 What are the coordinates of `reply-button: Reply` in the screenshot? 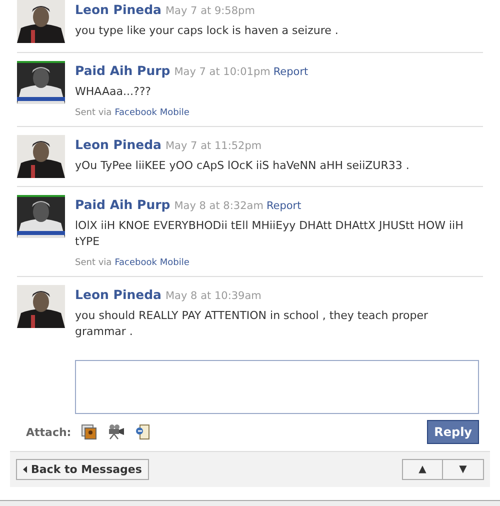 It's located at (453, 432).